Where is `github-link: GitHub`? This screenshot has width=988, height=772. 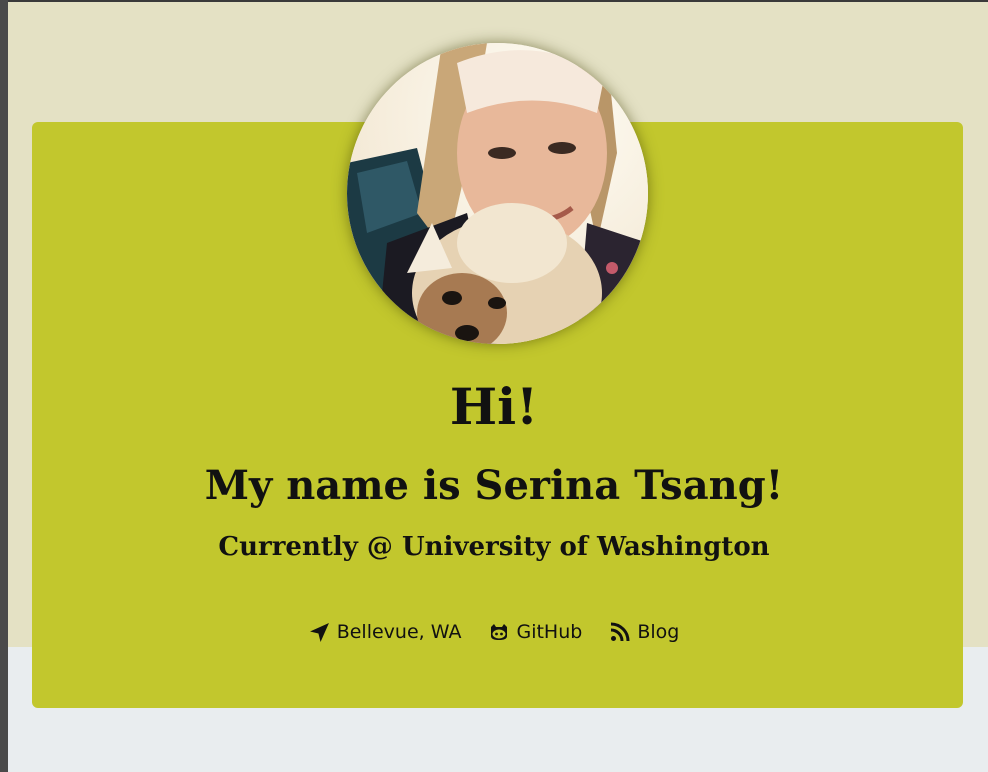
github-link: GitHub is located at coordinates (535, 632).